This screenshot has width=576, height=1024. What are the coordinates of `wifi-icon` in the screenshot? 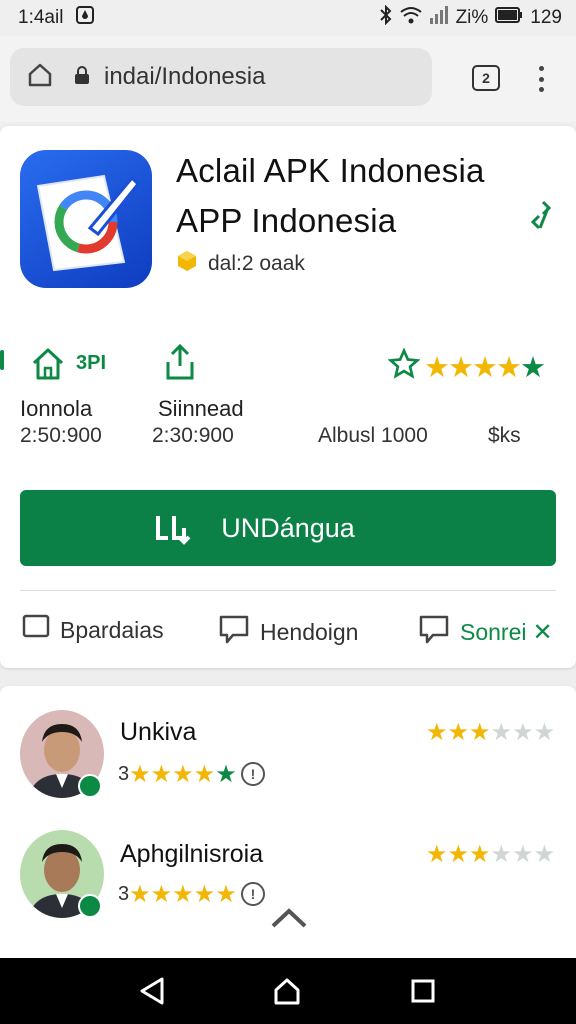 It's located at (410, 18).